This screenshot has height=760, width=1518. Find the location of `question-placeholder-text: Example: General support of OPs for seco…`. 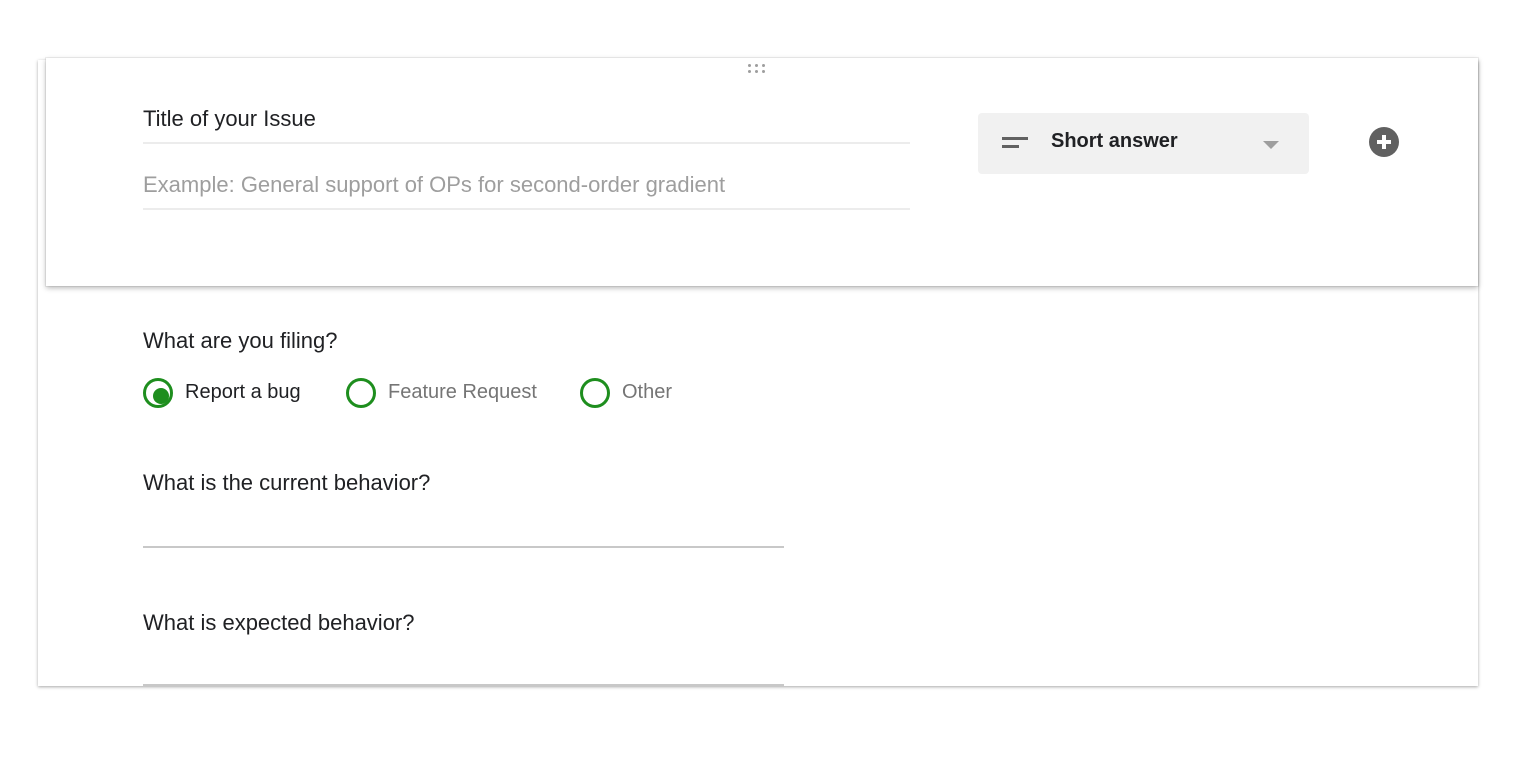

question-placeholder-text: Example: General support of OPs for seco… is located at coordinates (526, 191).